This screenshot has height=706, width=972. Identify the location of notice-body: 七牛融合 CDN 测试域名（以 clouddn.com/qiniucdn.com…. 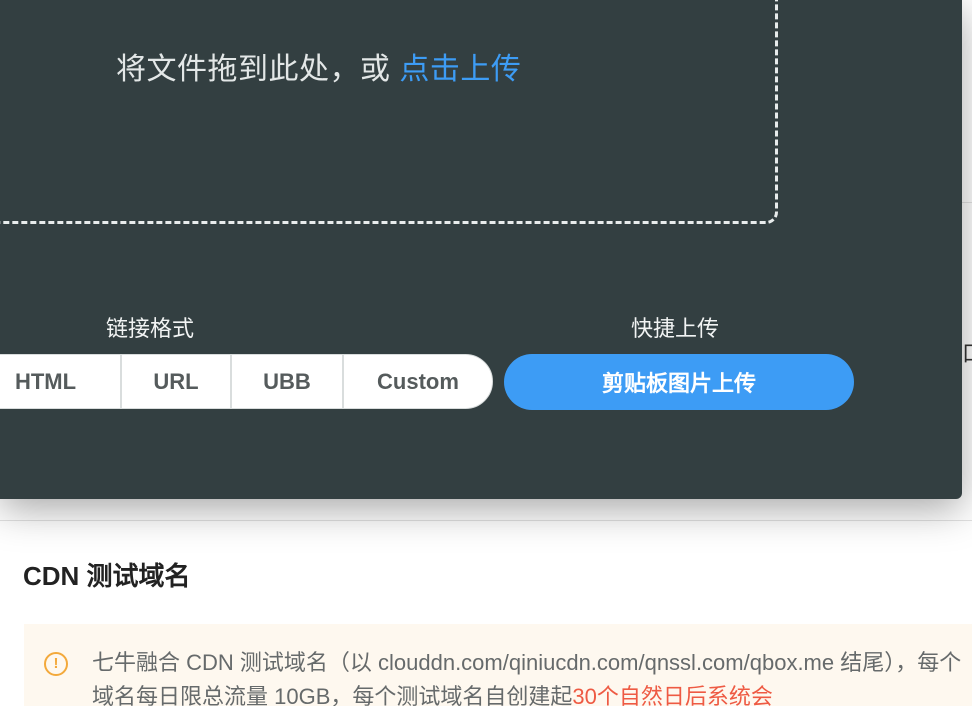
(527, 678).